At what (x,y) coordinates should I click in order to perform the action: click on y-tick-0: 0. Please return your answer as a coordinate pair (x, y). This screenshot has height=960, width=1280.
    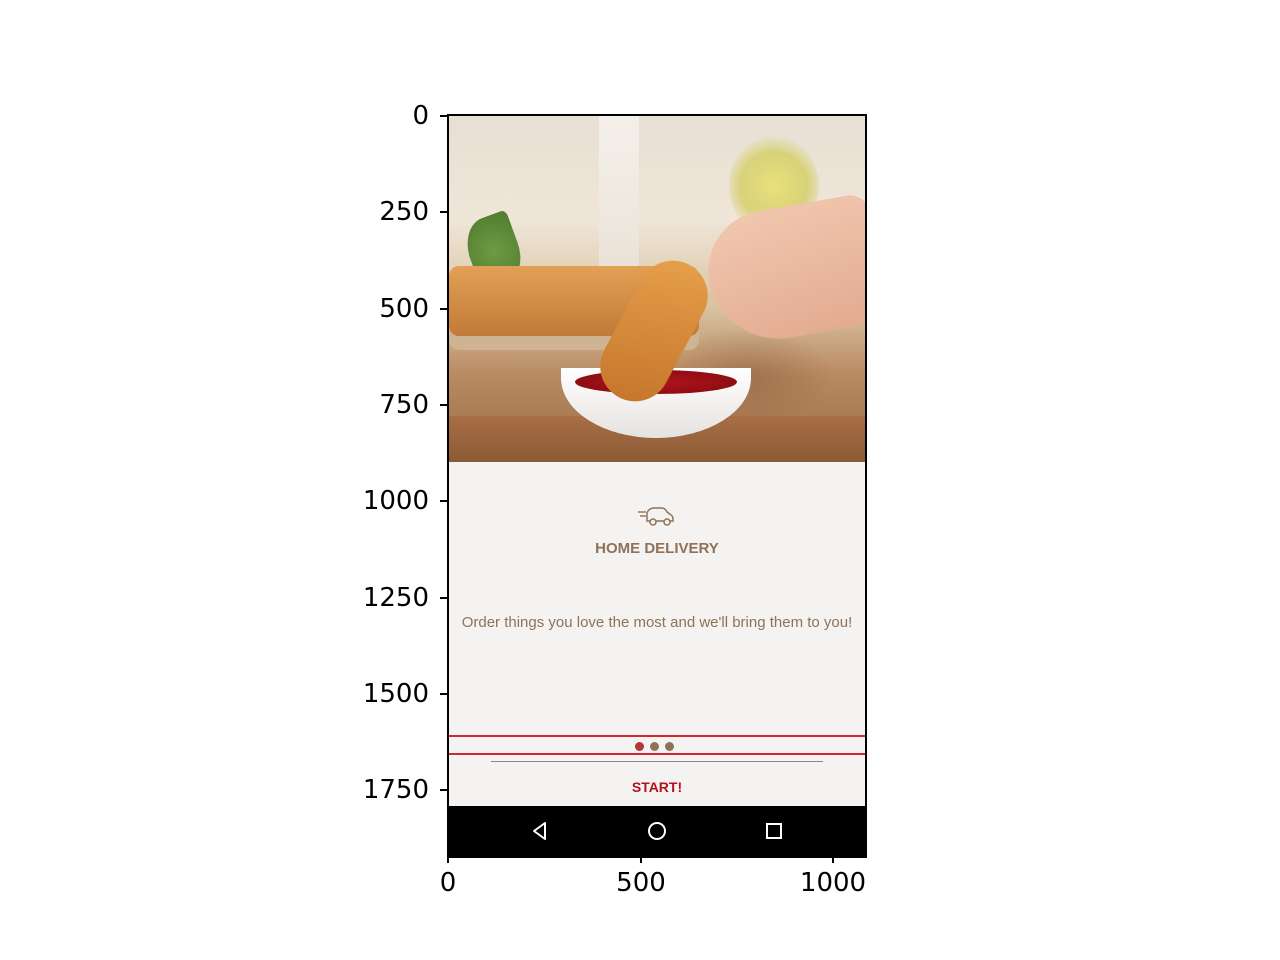
    Looking at the image, I should click on (420, 116).